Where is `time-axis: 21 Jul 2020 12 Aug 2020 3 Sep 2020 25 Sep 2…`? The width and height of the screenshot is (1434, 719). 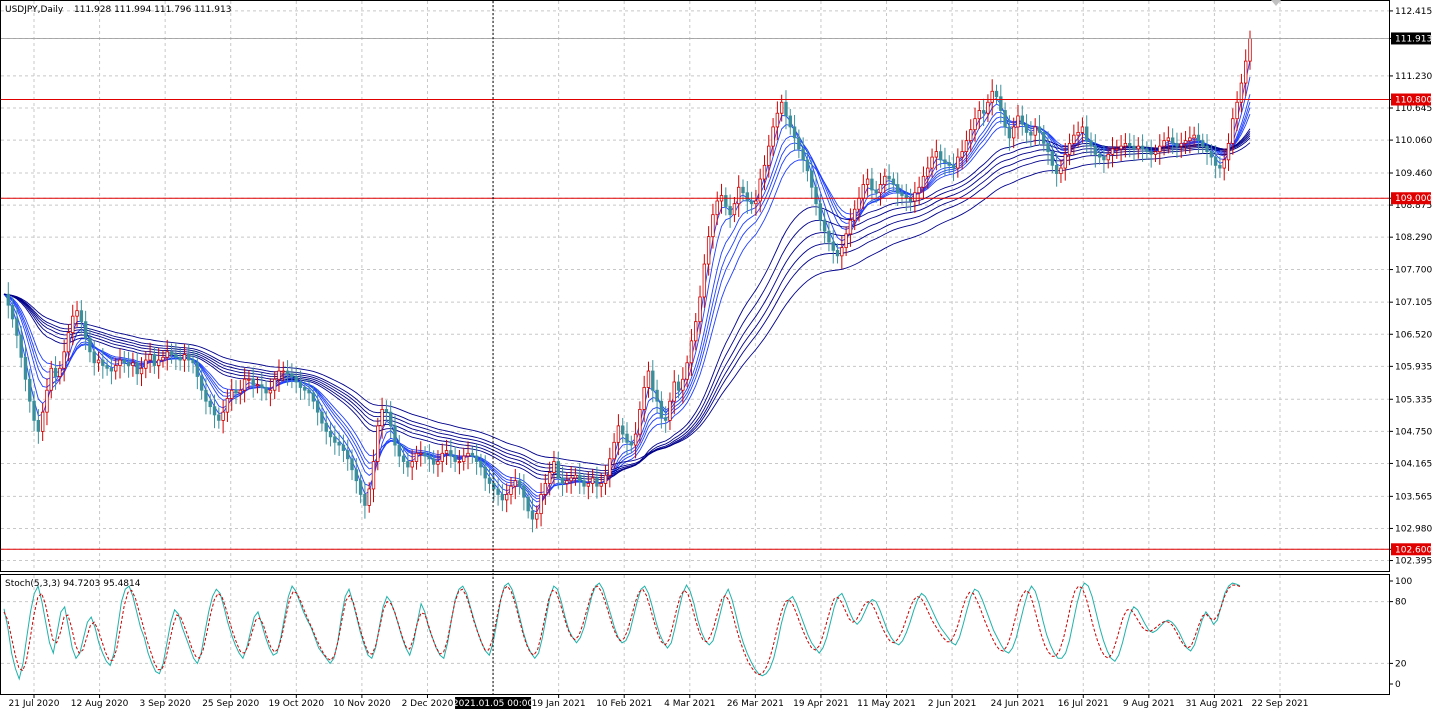 time-axis: 21 Jul 2020 12 Aug 2020 3 Sep 2020 25 Sep 2… is located at coordinates (659, 701).